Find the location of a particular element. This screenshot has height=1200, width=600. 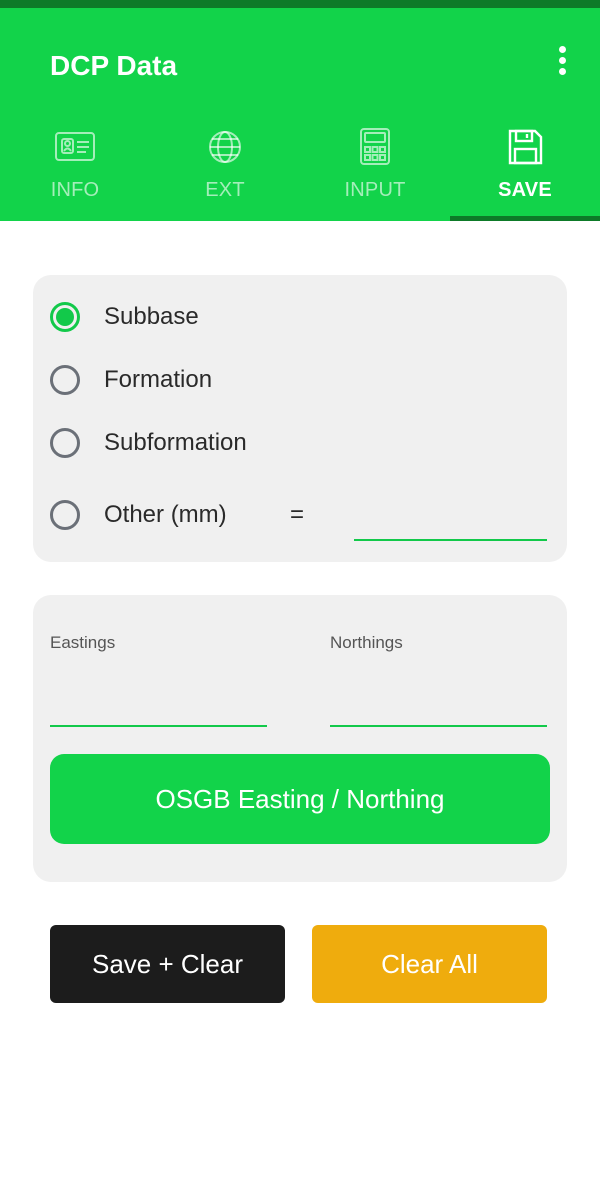

northings-label: Northings is located at coordinates (366, 642).